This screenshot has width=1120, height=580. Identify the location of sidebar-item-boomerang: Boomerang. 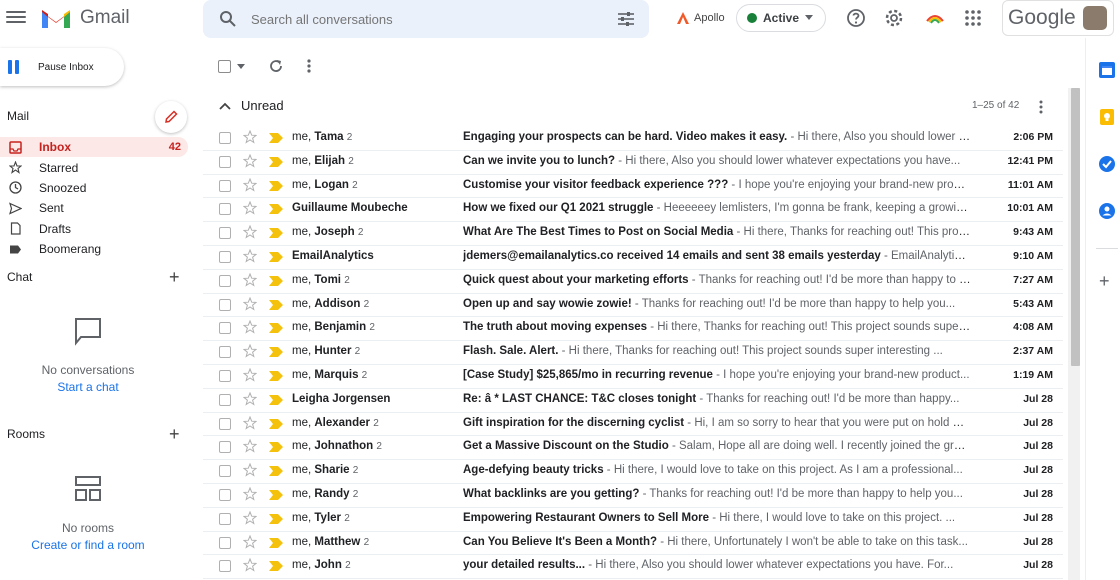
(94, 249).